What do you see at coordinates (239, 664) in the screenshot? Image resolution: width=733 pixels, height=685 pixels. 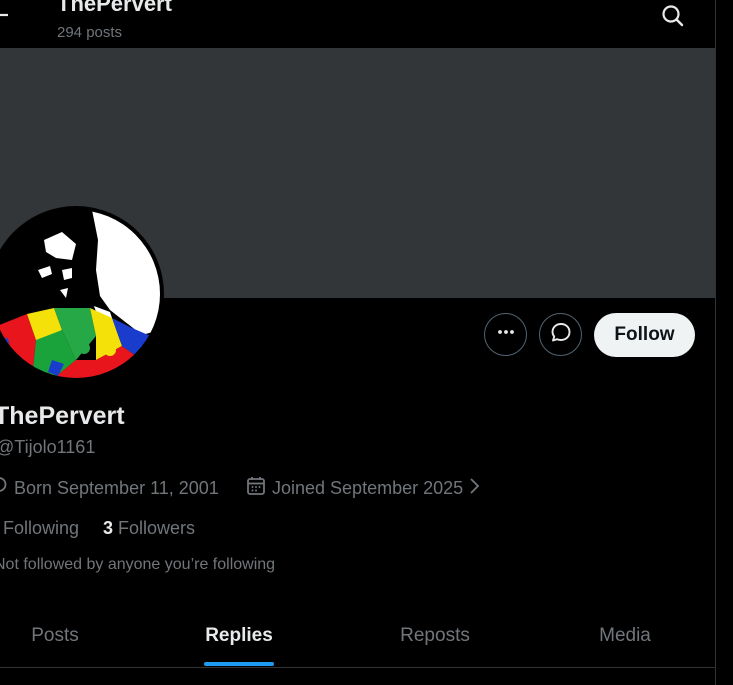 I see `active-tab-indicator` at bounding box center [239, 664].